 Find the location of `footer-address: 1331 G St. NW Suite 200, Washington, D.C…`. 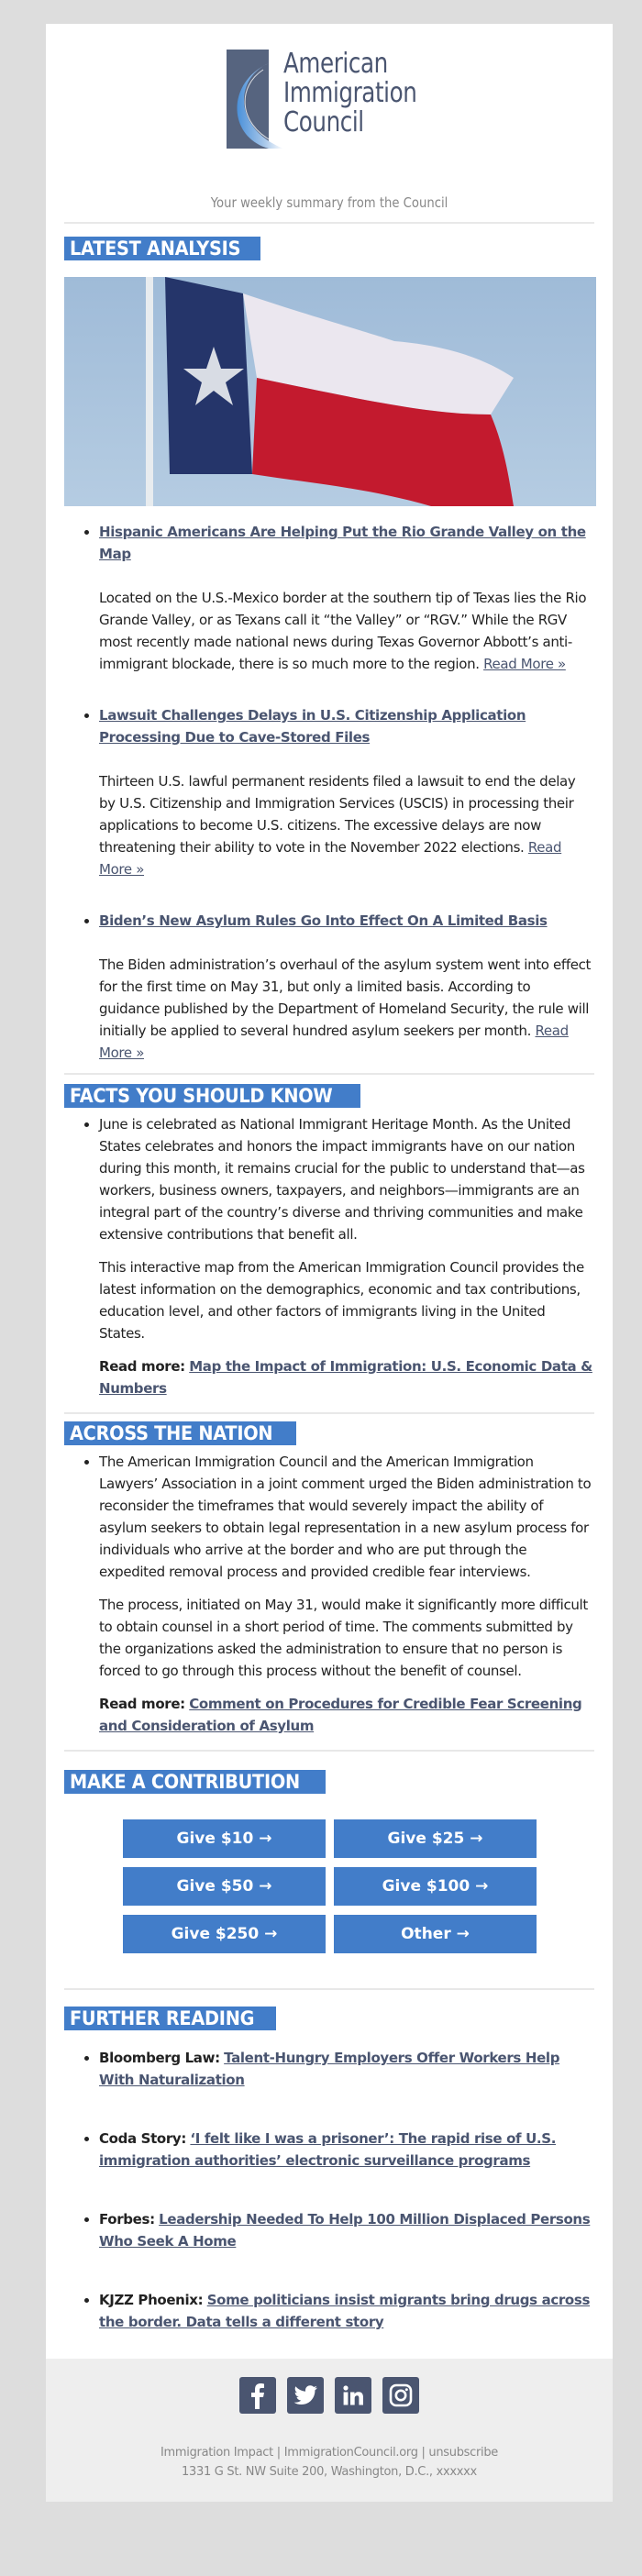

footer-address: 1331 G St. NW Suite 200, Washington, D.C… is located at coordinates (329, 2472).